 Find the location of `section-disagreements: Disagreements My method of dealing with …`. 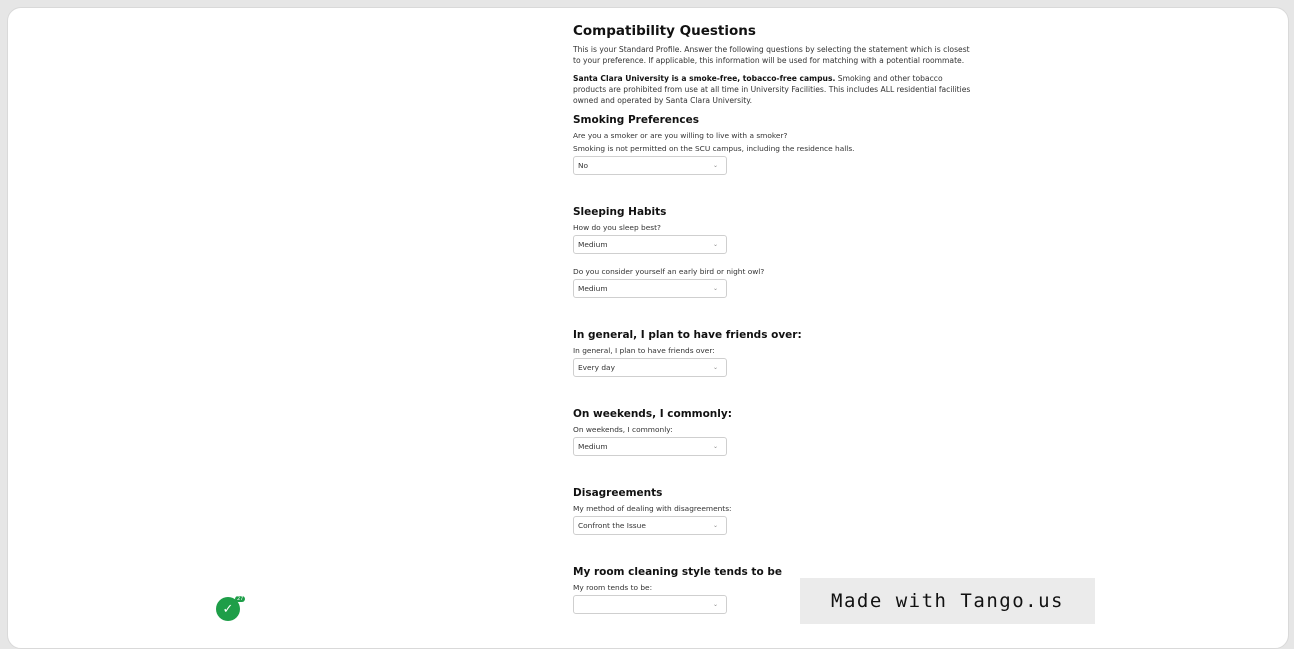

section-disagreements: Disagreements My method of dealing with … is located at coordinates (773, 510).